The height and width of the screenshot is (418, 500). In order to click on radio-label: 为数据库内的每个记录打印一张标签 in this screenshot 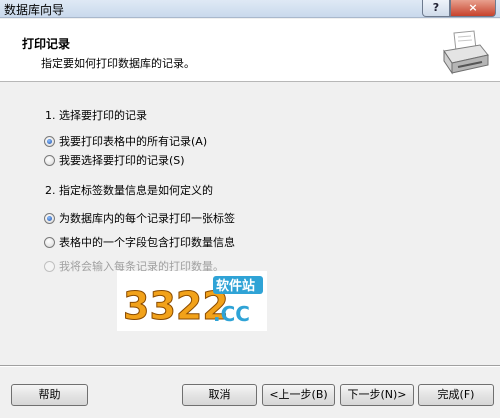, I will do `click(147, 218)`.